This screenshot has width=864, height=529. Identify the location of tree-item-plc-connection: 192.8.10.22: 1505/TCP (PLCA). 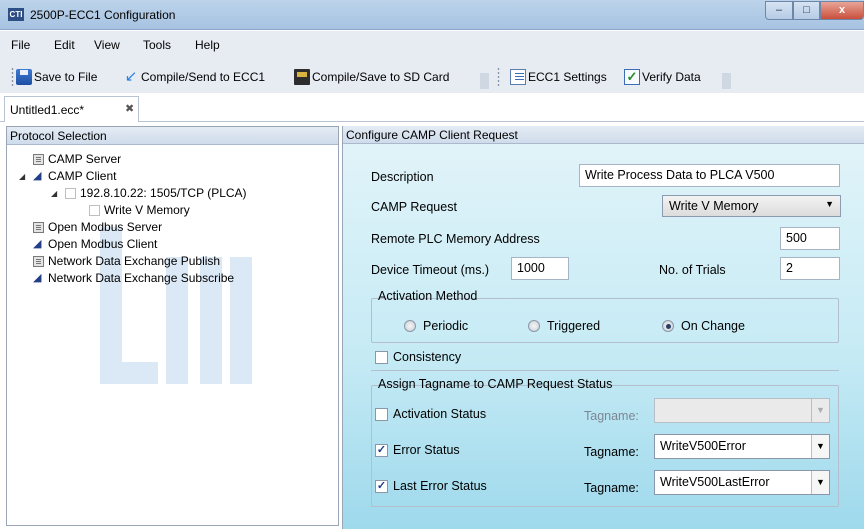
(156, 193).